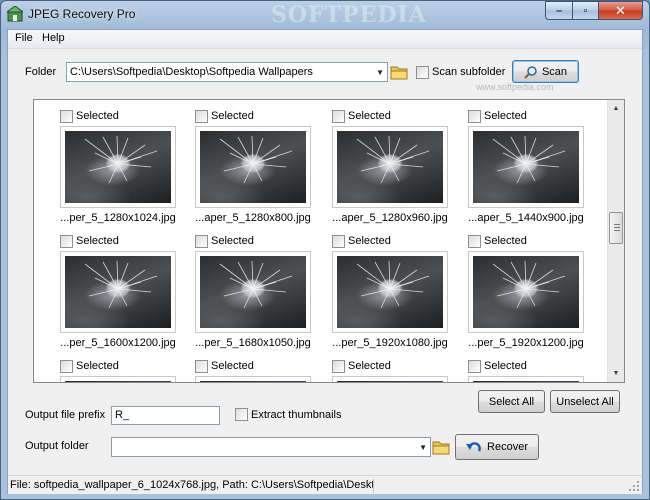  I want to click on minimize-icon: –, so click(559, 10).